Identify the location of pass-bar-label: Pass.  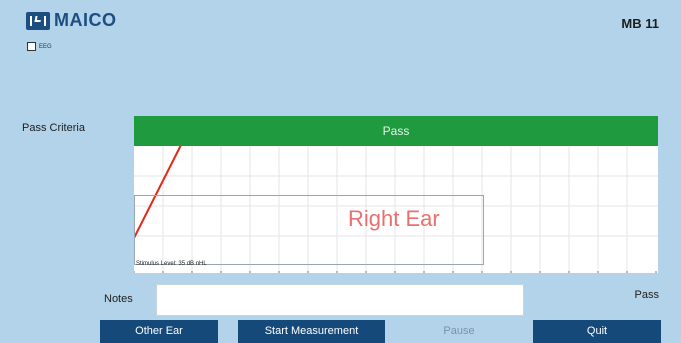
(396, 131).